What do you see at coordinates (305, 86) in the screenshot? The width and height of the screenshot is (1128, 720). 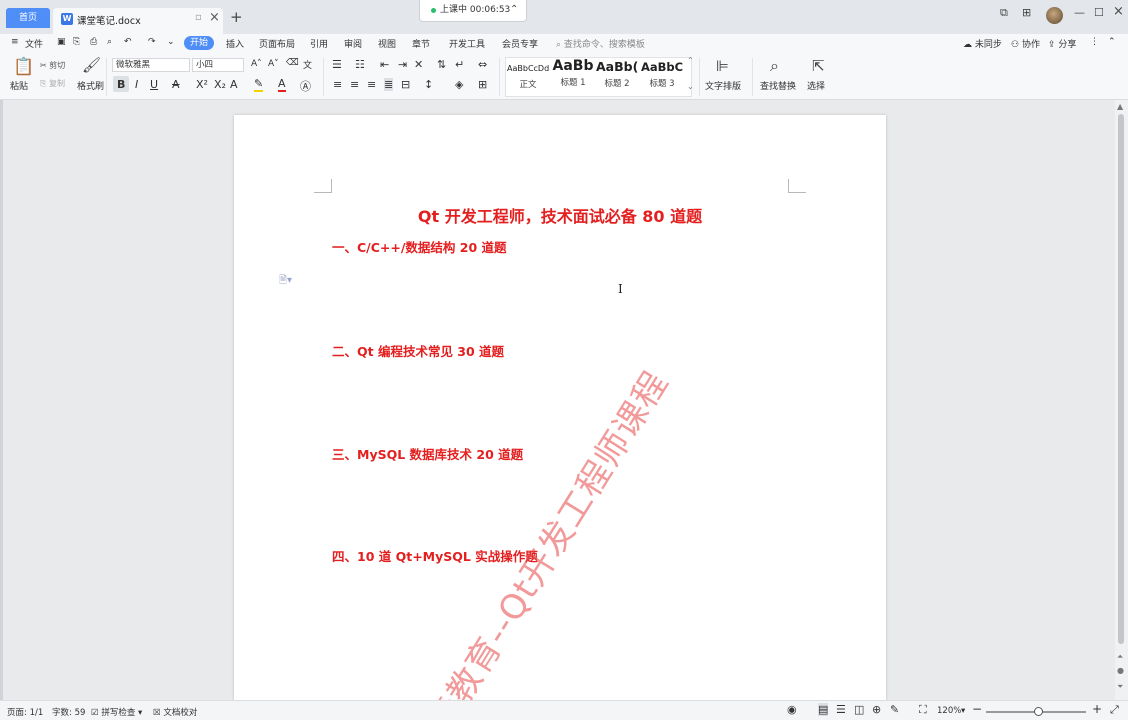 I see `char-border-button: Ⓐ` at bounding box center [305, 86].